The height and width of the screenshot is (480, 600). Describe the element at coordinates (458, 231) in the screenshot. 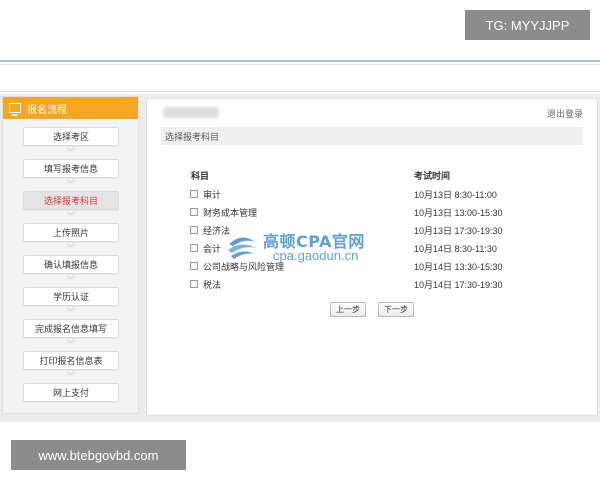

I see `exam-time: 10月13日 17:30-19:30` at that location.